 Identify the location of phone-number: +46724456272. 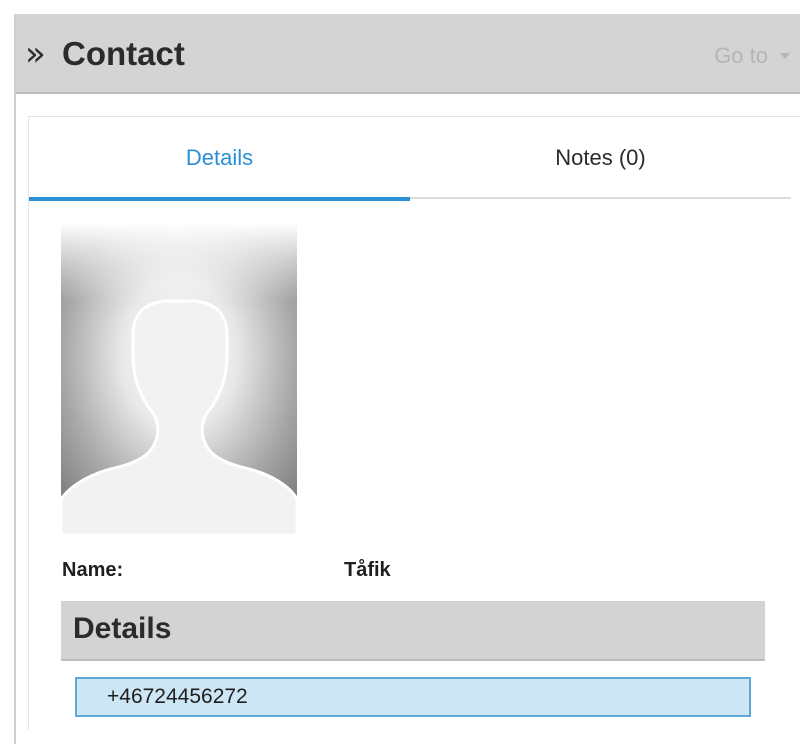
(177, 696).